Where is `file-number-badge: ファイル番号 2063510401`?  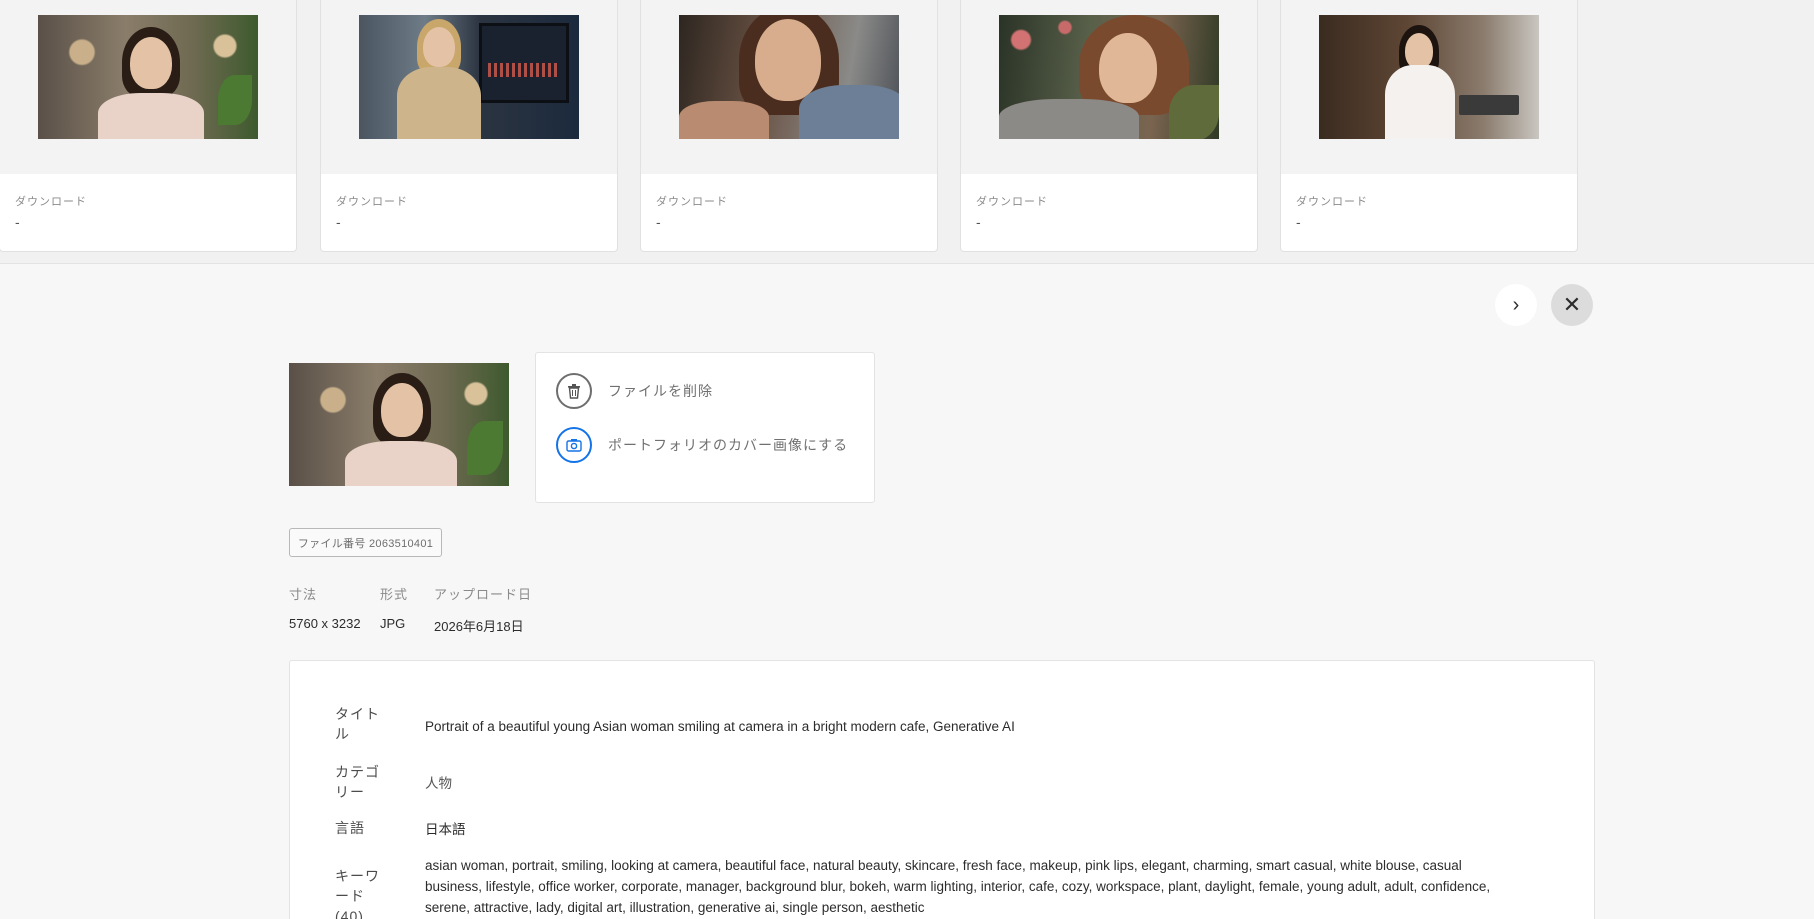
file-number-badge: ファイル番号 2063510401 is located at coordinates (365, 542).